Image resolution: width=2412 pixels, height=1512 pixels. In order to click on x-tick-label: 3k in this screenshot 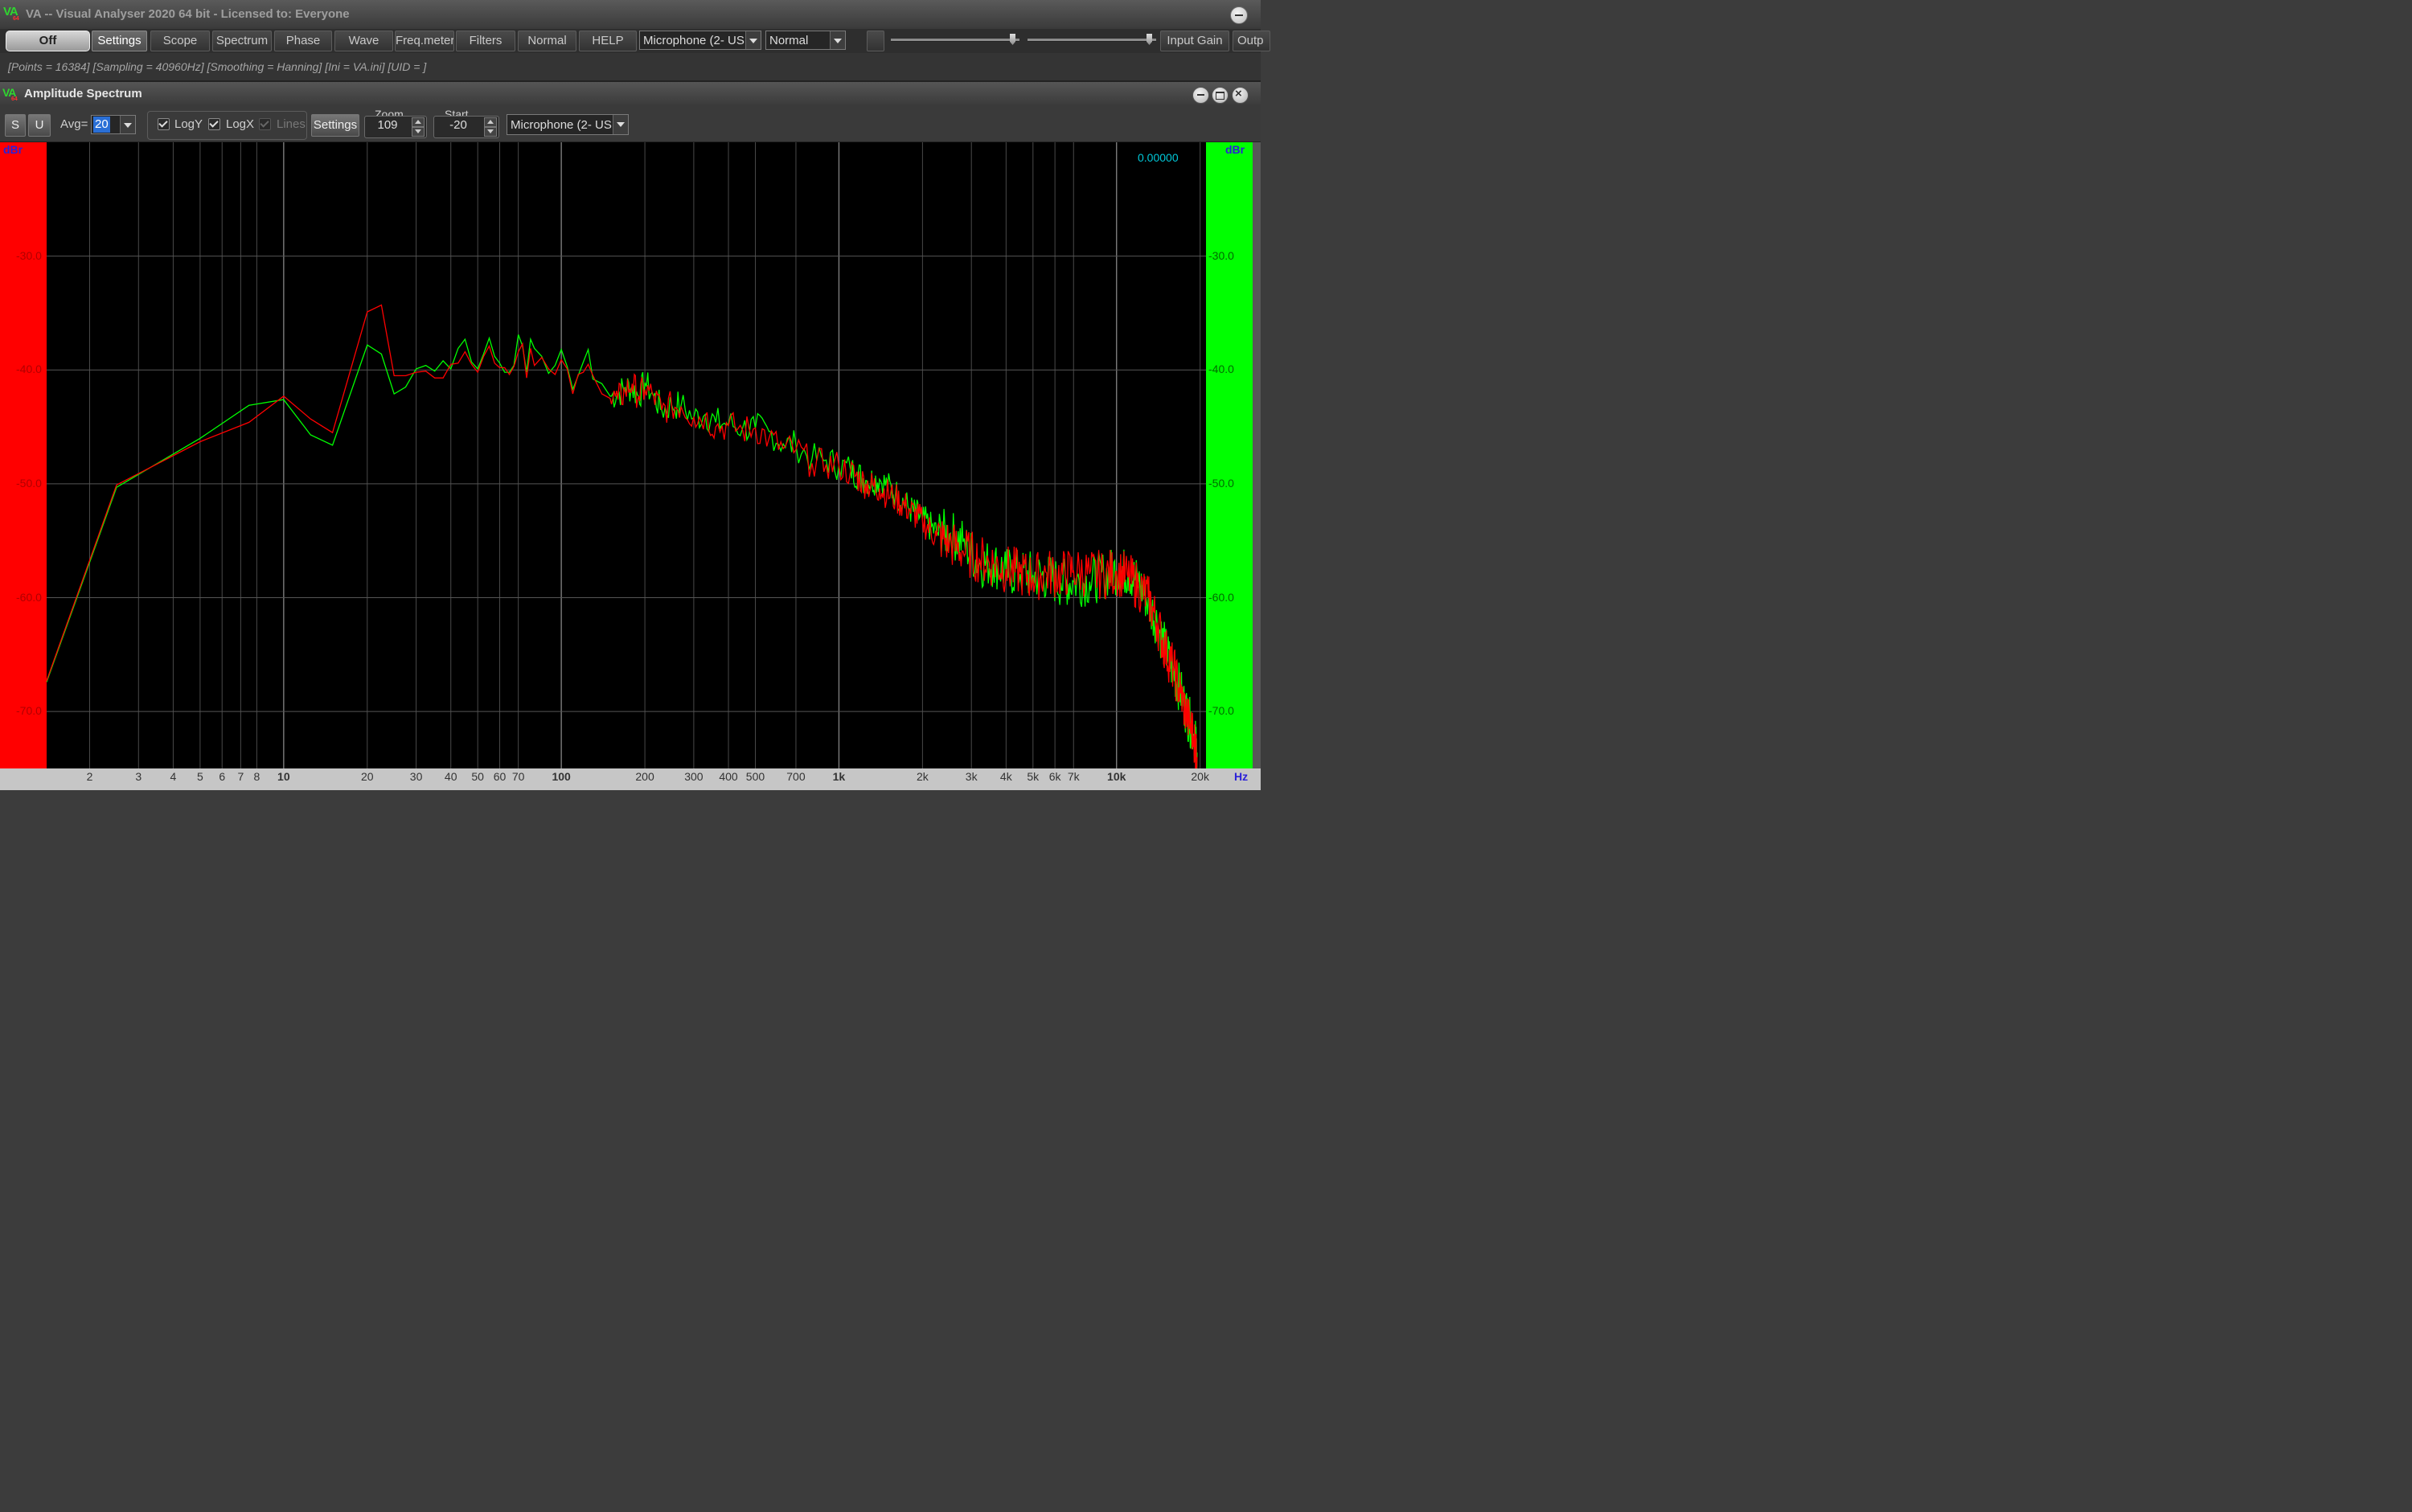, I will do `click(971, 776)`.